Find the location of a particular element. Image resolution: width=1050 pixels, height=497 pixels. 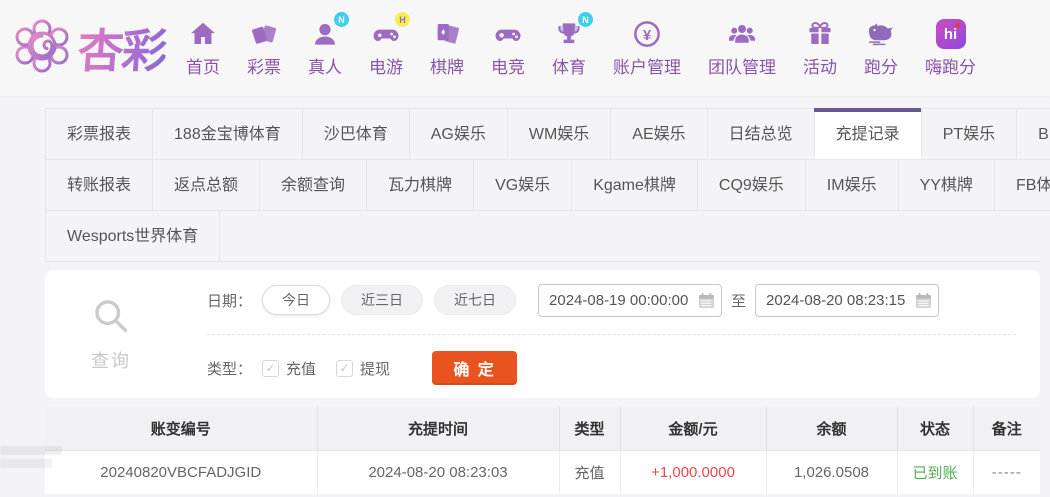

nav-item-esports: 电竞 is located at coordinates (508, 48).